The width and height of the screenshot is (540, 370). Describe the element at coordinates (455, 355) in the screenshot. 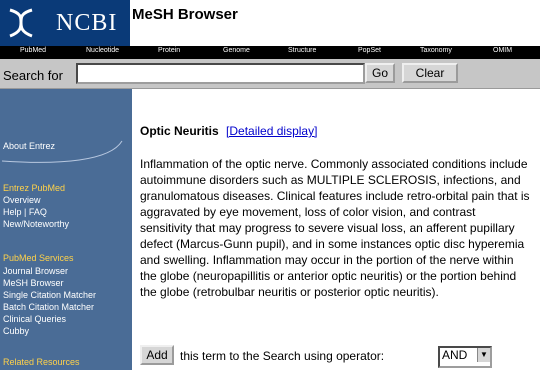

I see `operator-value: AND` at that location.